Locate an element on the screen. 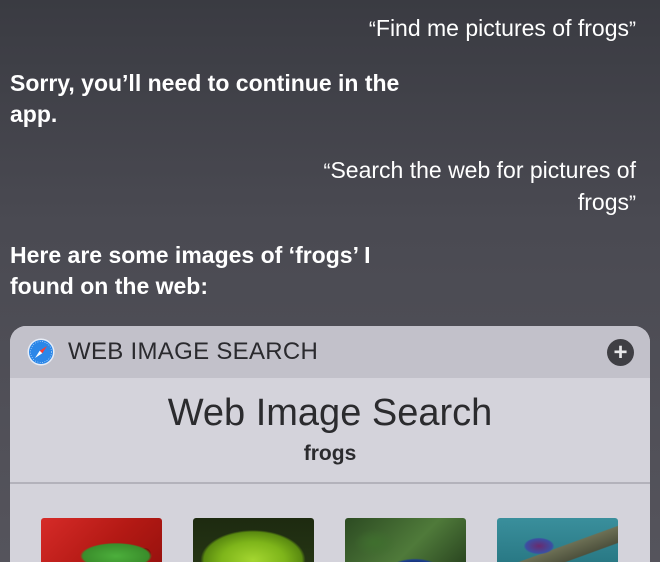  user-utterance-1: “Find me pictures of frogs” is located at coordinates (426, 29).